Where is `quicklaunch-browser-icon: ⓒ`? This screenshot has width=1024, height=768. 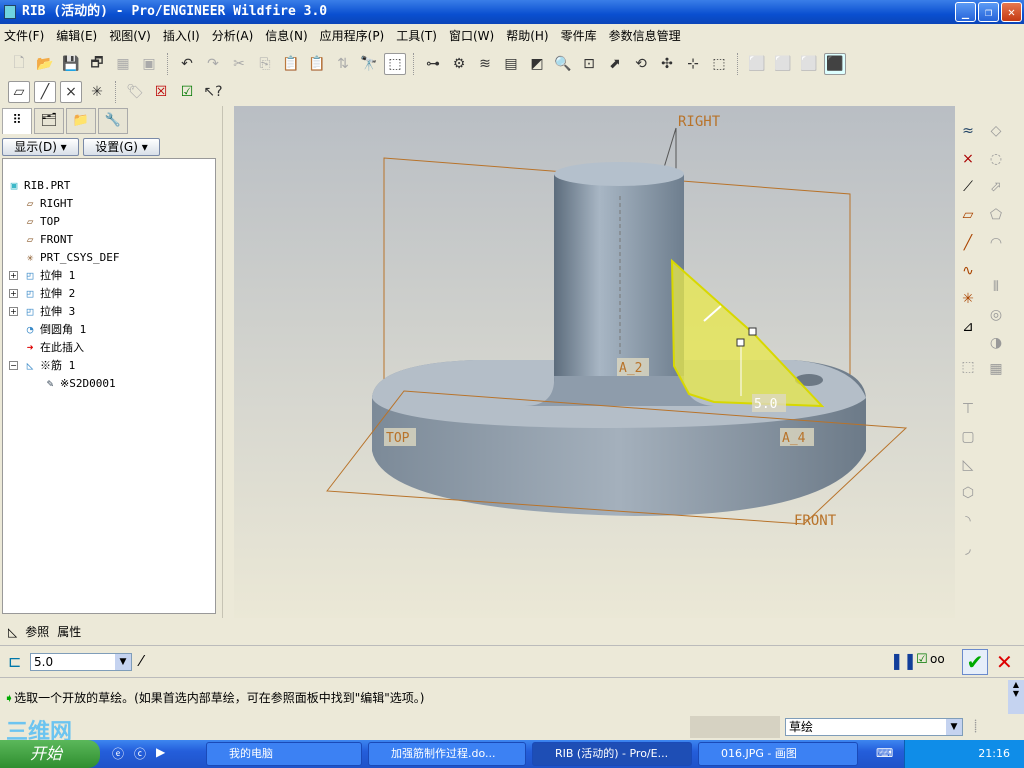
quicklaunch-browser-icon: ⓒ is located at coordinates (140, 753).